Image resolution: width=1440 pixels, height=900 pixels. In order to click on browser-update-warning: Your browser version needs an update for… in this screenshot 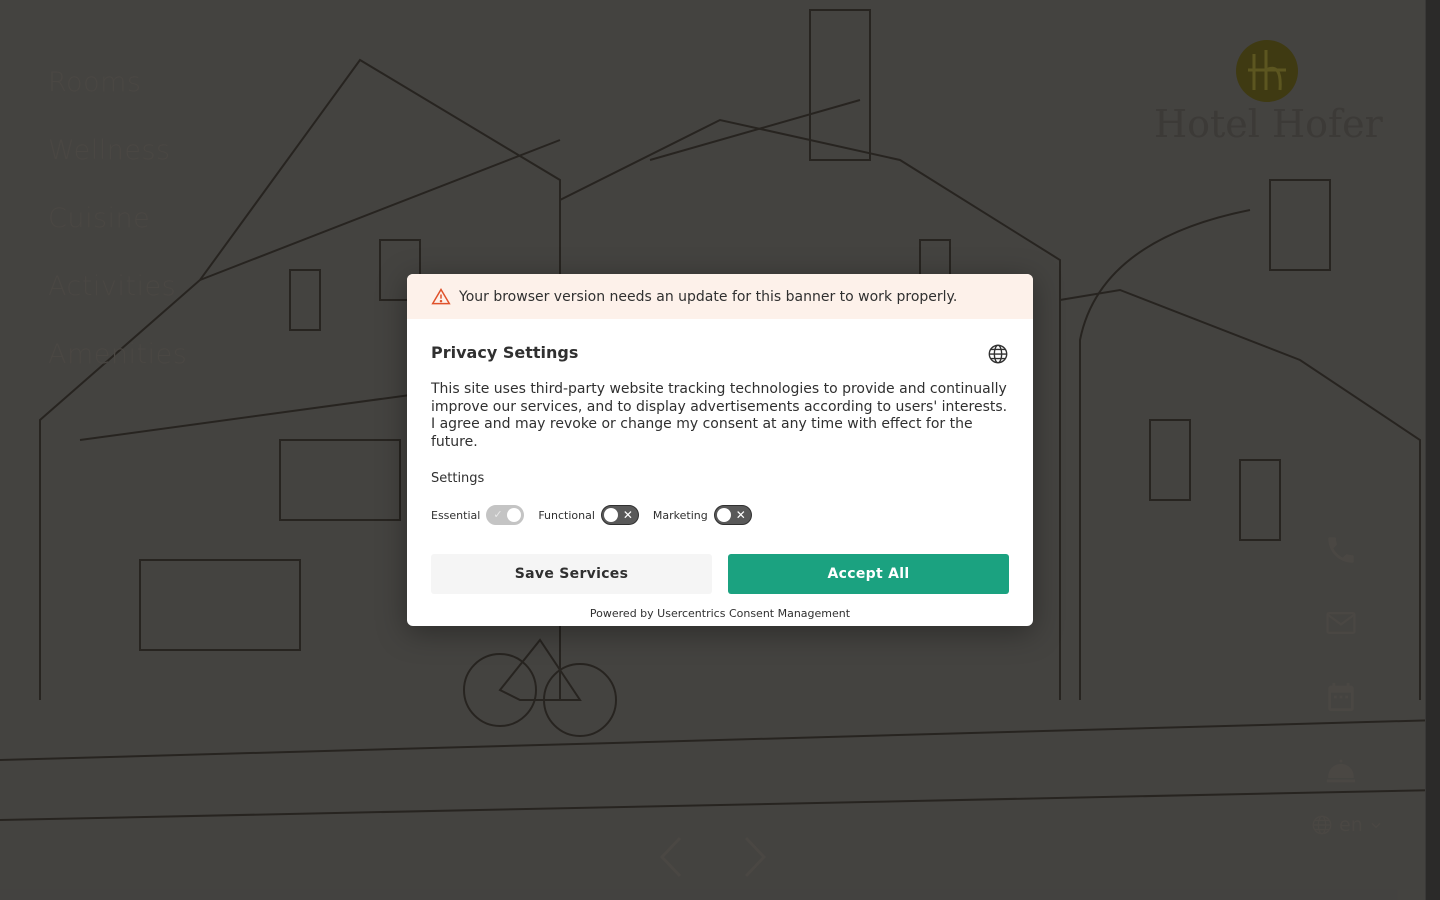, I will do `click(720, 296)`.